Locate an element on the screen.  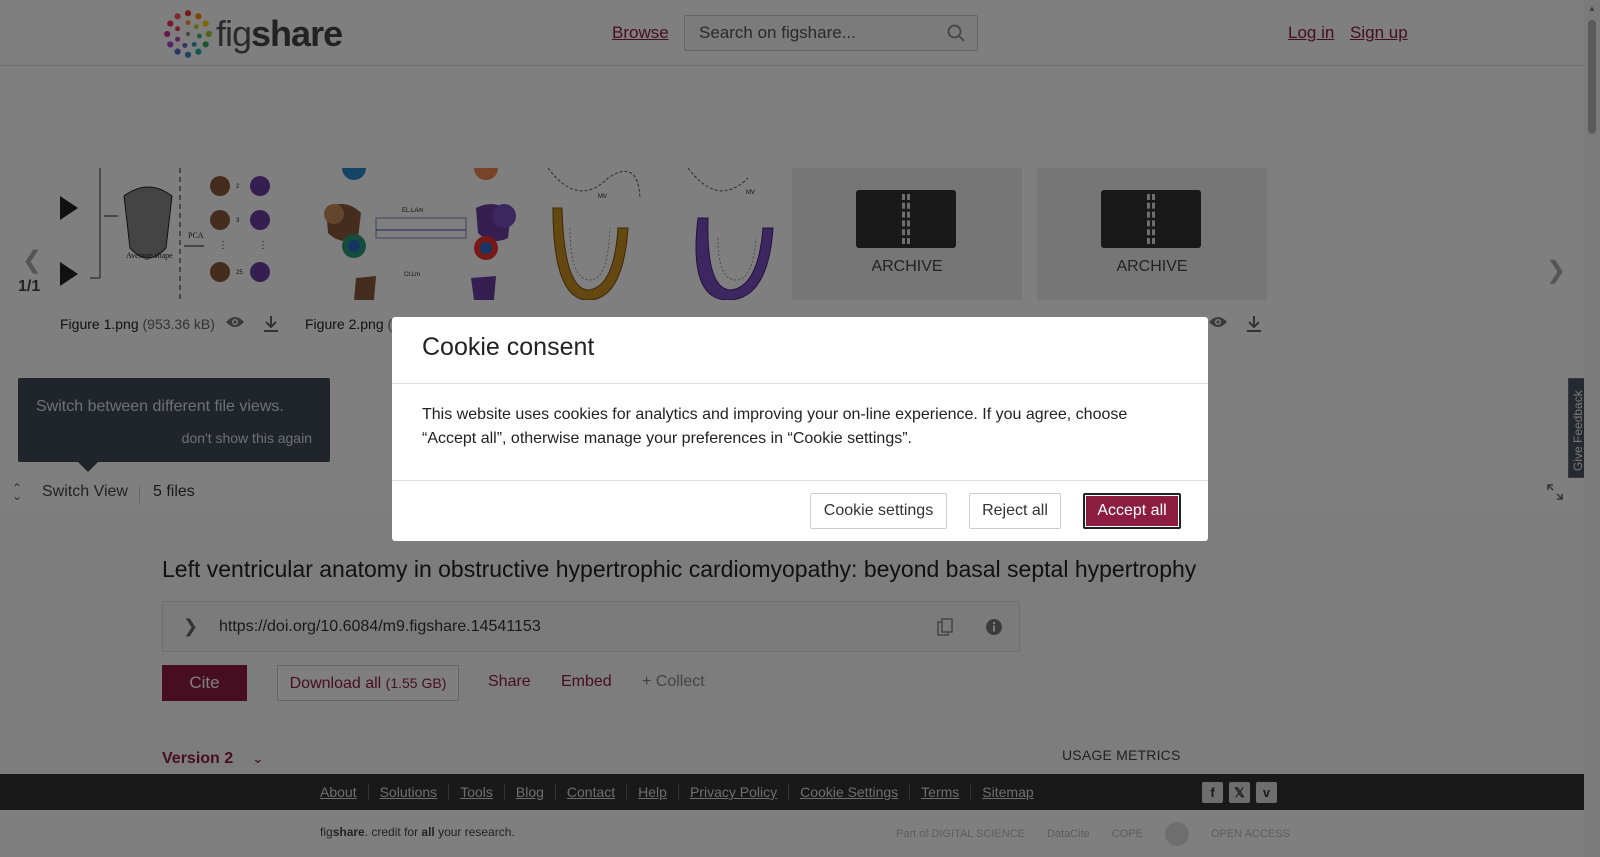
cookie-settings-button: Cookie settings is located at coordinates (878, 511).